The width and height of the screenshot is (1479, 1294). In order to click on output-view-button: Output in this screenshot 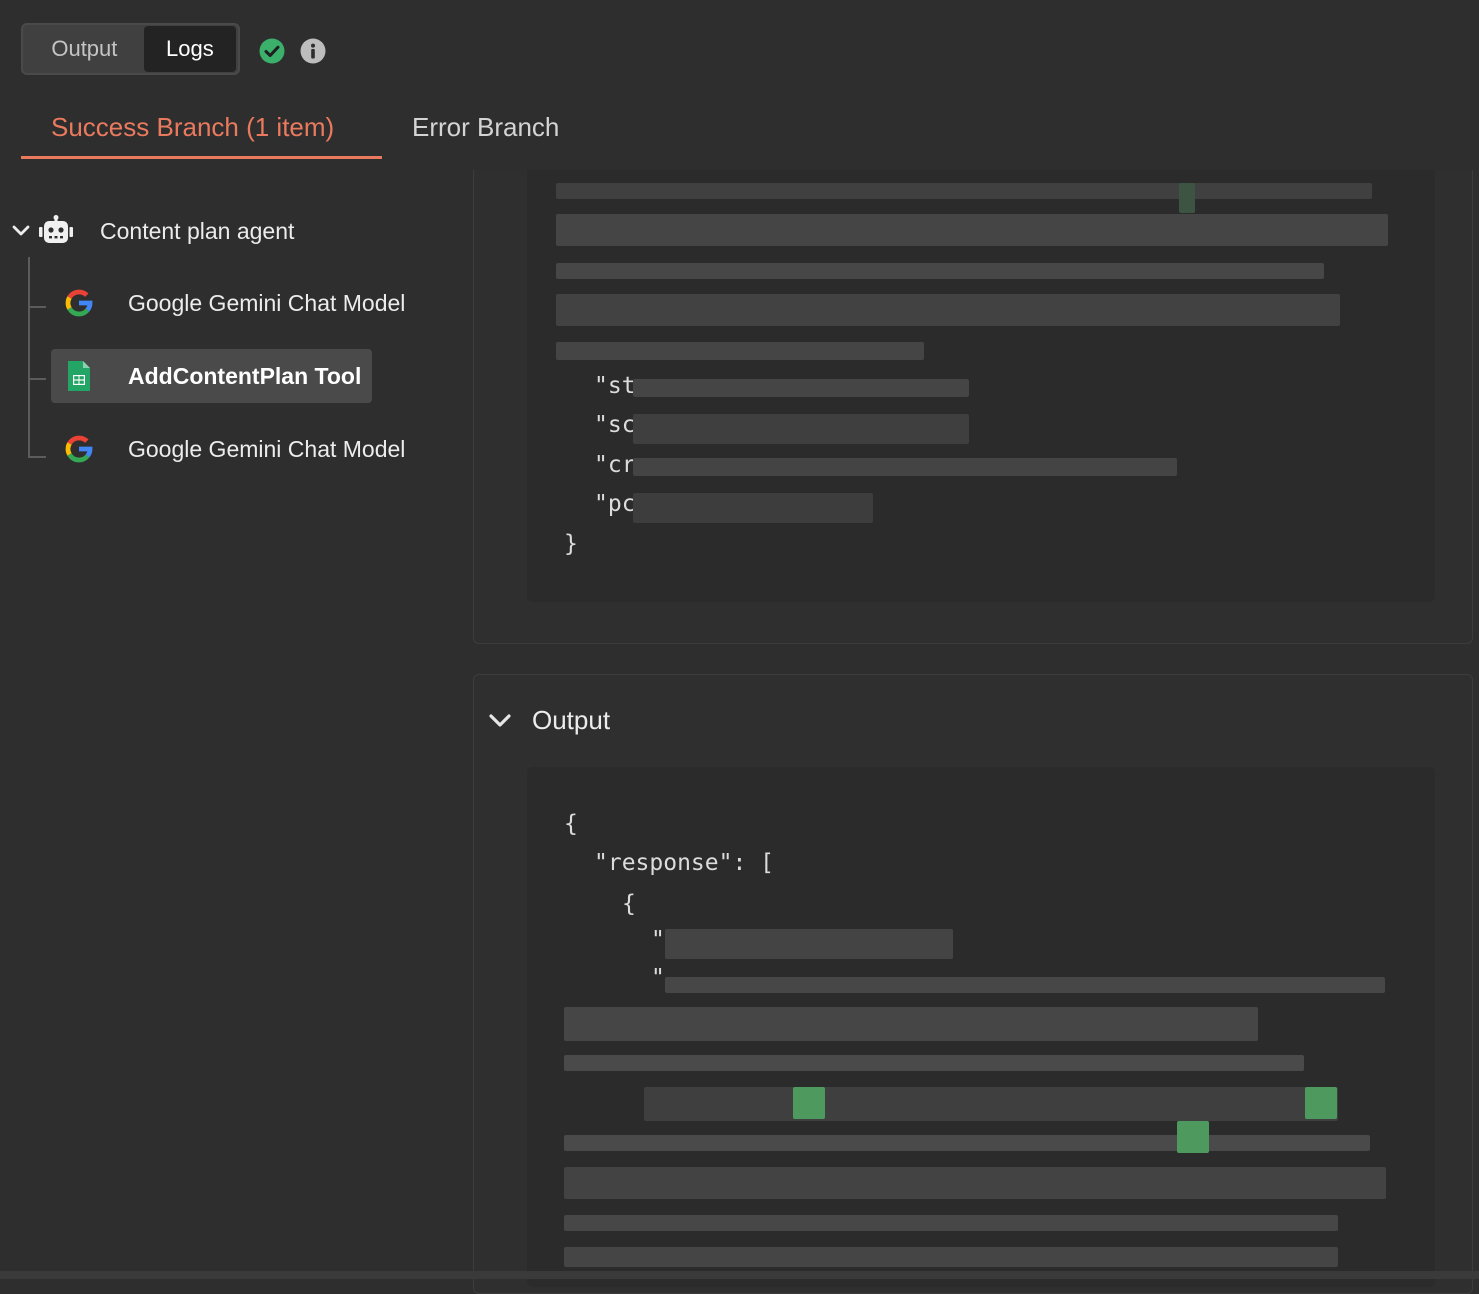, I will do `click(84, 49)`.